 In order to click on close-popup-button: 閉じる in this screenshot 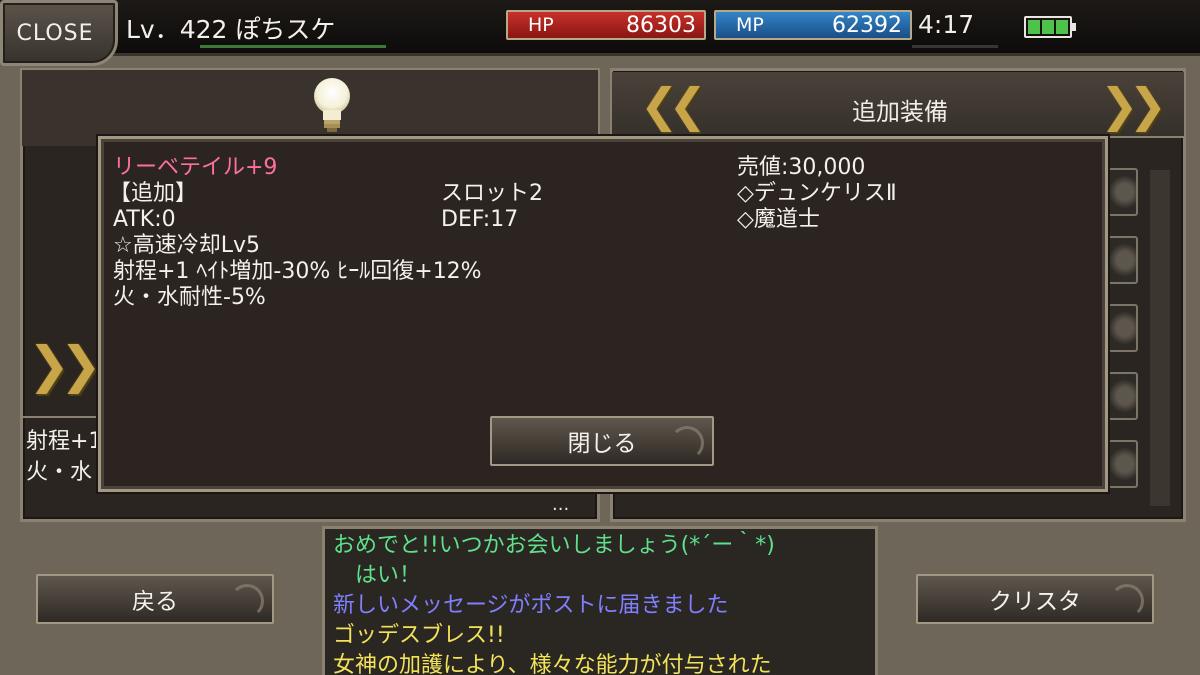, I will do `click(602, 441)`.